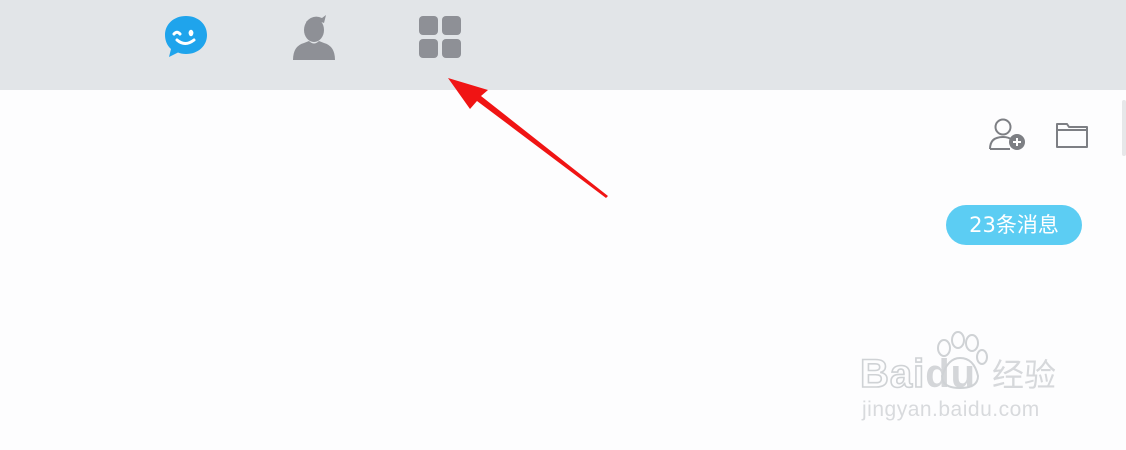 The image size is (1126, 450). I want to click on add-contact-icon, so click(1007, 134).